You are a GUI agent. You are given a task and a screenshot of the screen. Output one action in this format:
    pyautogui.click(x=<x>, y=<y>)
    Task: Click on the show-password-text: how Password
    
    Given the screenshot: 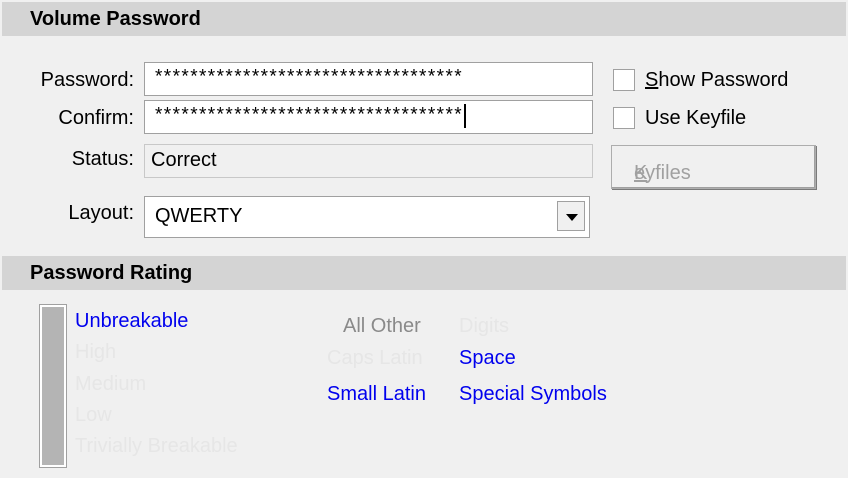 What is the action you would take?
    pyautogui.click(x=723, y=80)
    